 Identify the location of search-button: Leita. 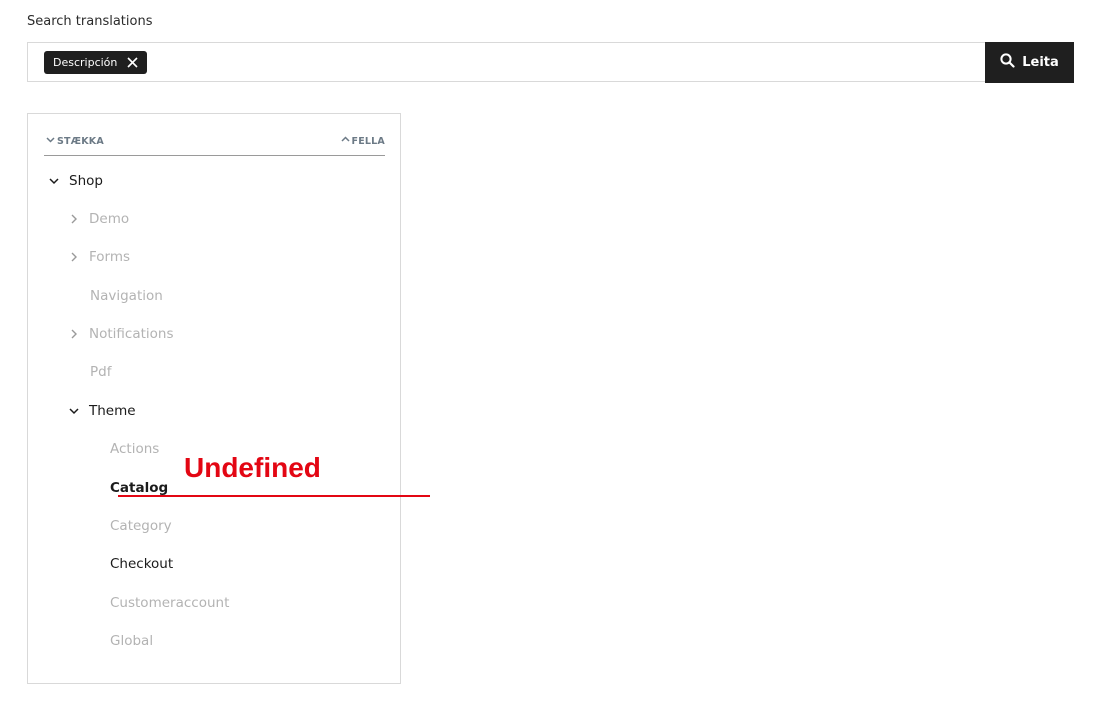
(1029, 62).